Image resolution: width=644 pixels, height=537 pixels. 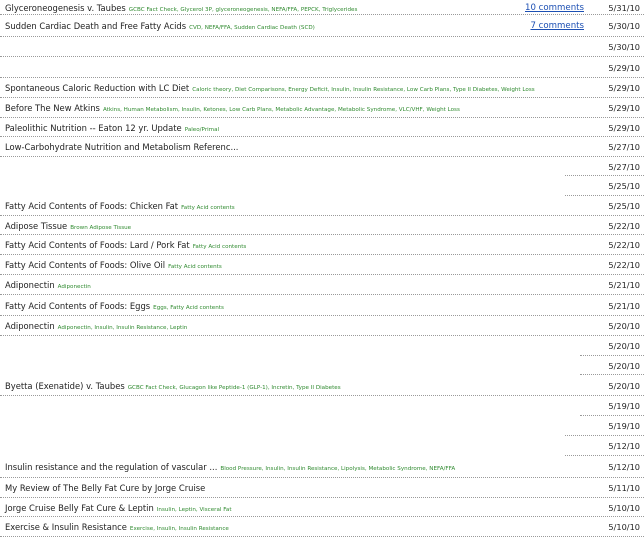 What do you see at coordinates (554, 8) in the screenshot?
I see `comments-link: 10 comments` at bounding box center [554, 8].